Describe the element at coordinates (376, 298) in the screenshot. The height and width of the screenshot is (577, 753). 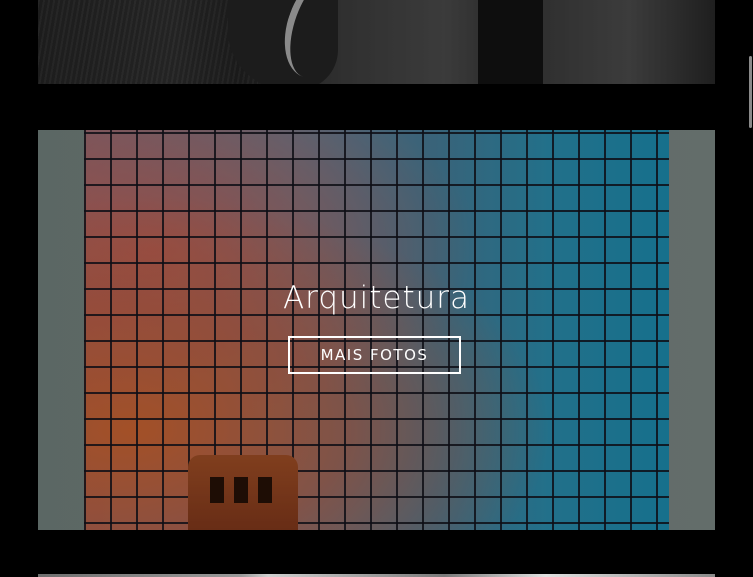
I see `card-title: Arquitetura` at that location.